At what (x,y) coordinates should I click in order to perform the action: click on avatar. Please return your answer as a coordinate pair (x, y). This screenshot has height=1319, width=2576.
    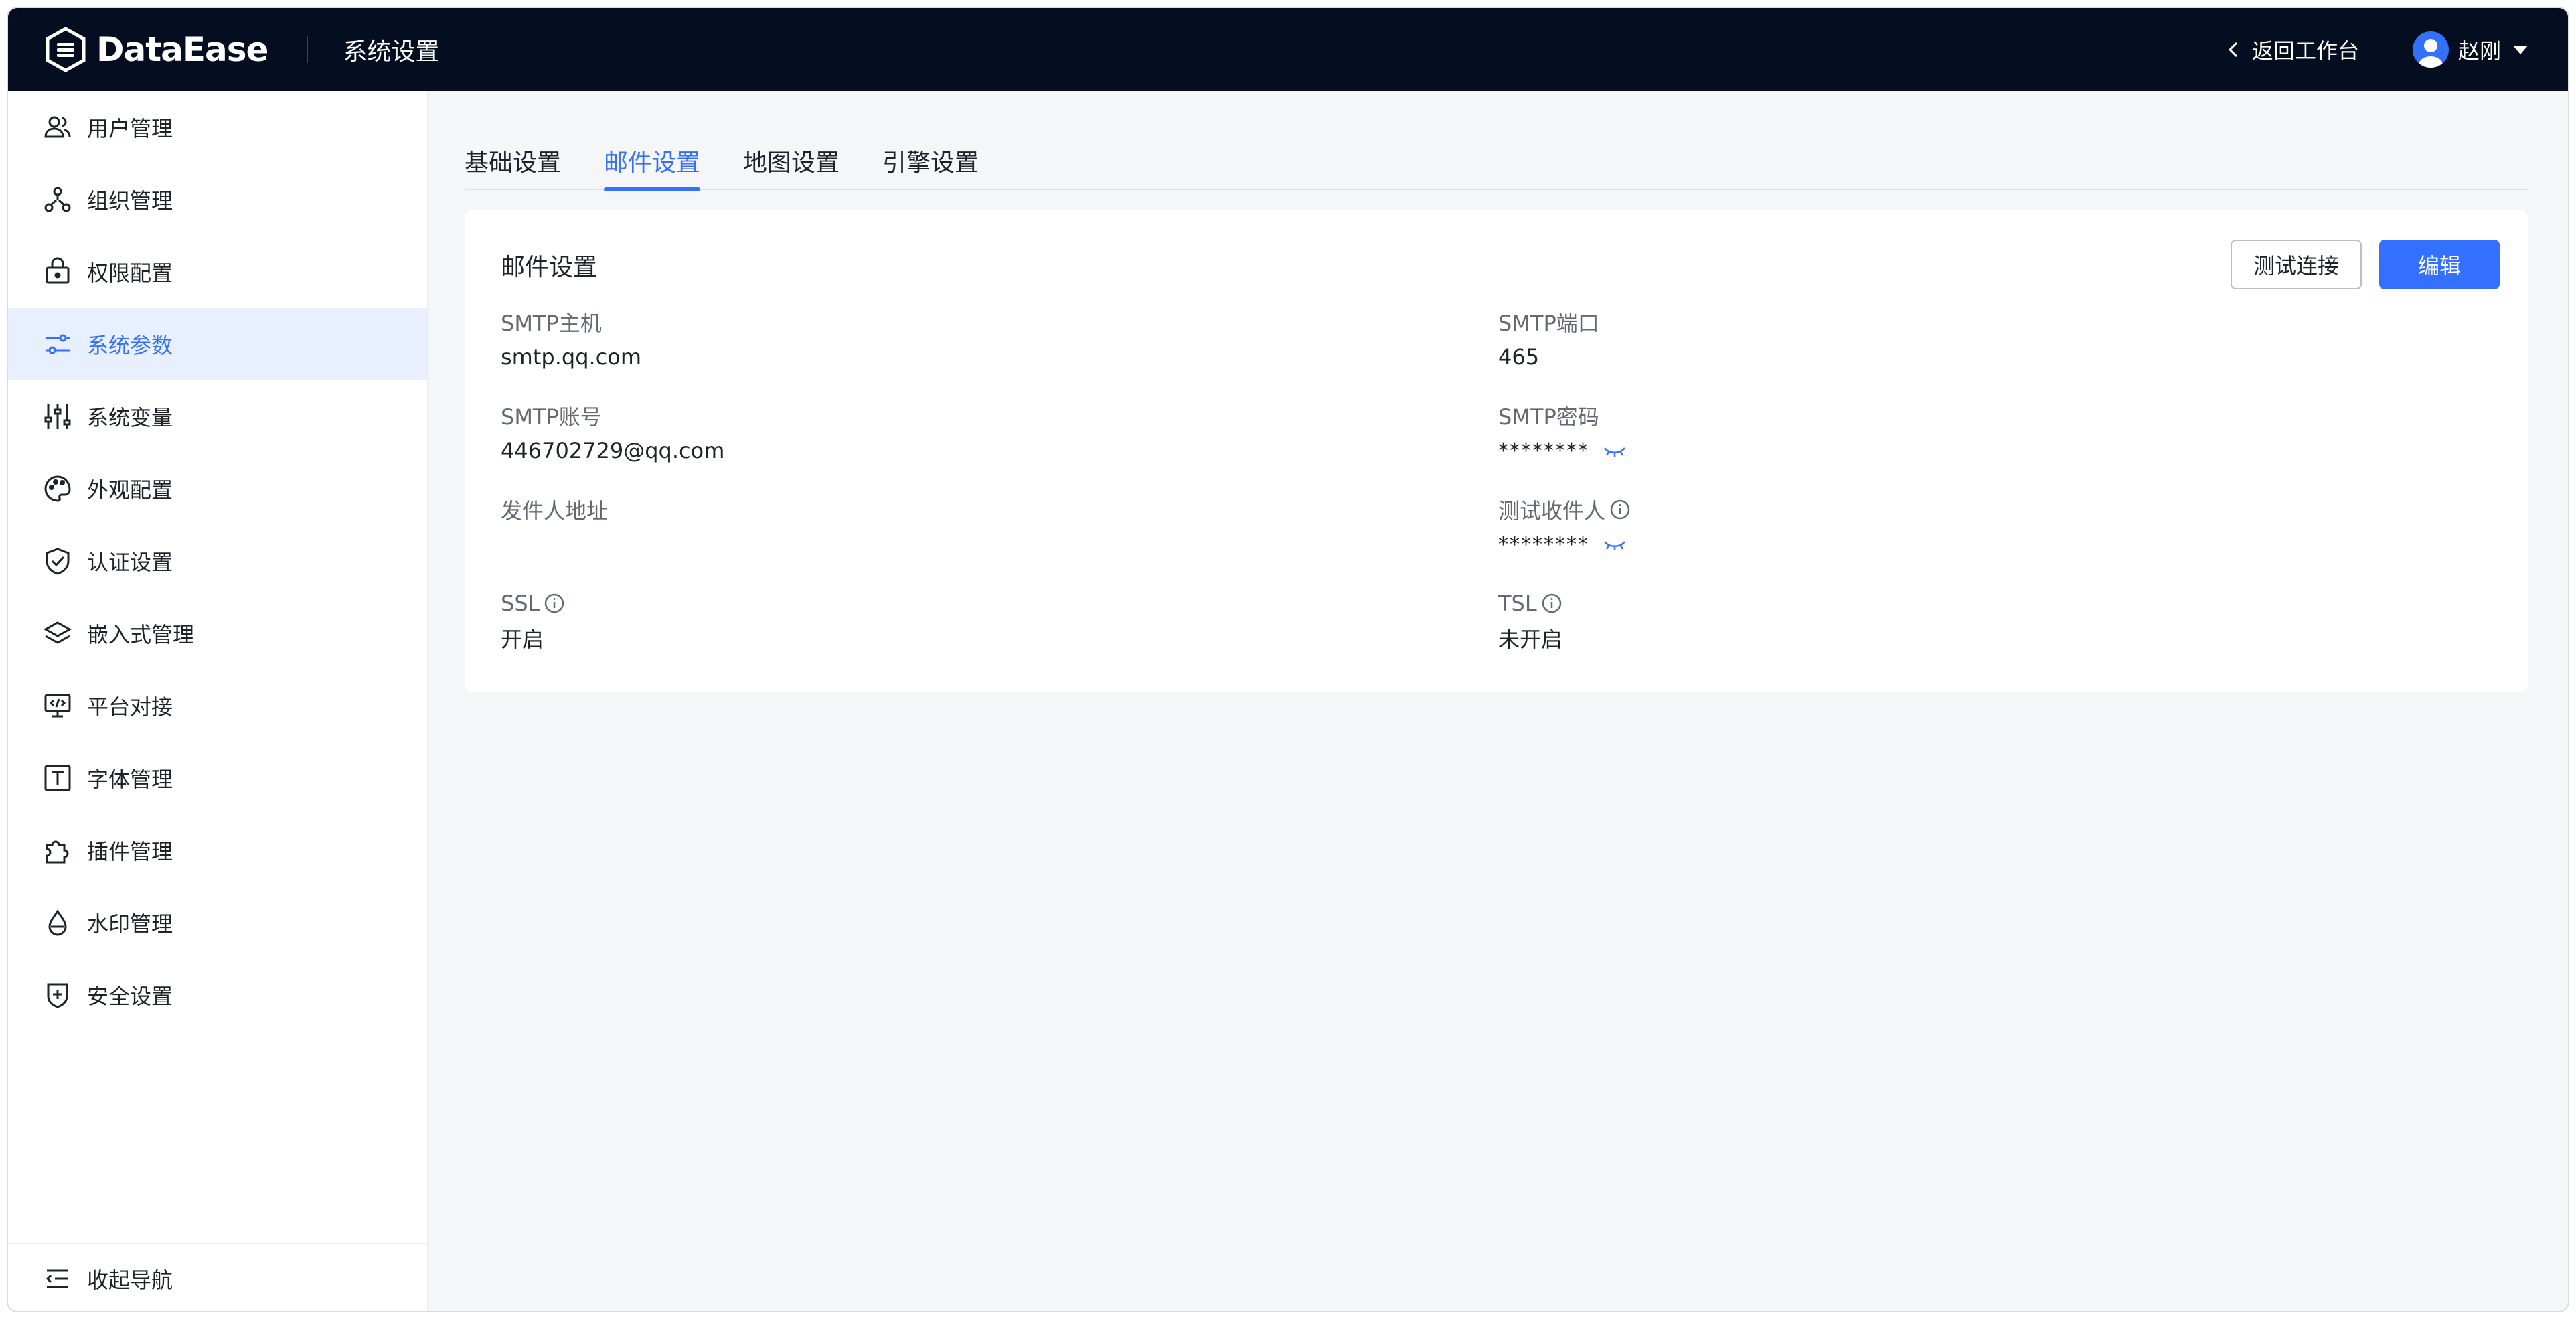
    Looking at the image, I should click on (2431, 49).